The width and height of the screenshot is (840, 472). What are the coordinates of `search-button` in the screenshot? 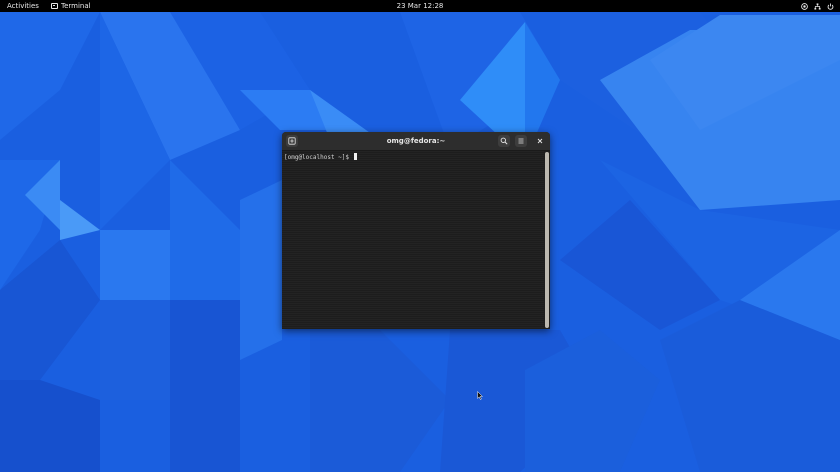 It's located at (504, 141).